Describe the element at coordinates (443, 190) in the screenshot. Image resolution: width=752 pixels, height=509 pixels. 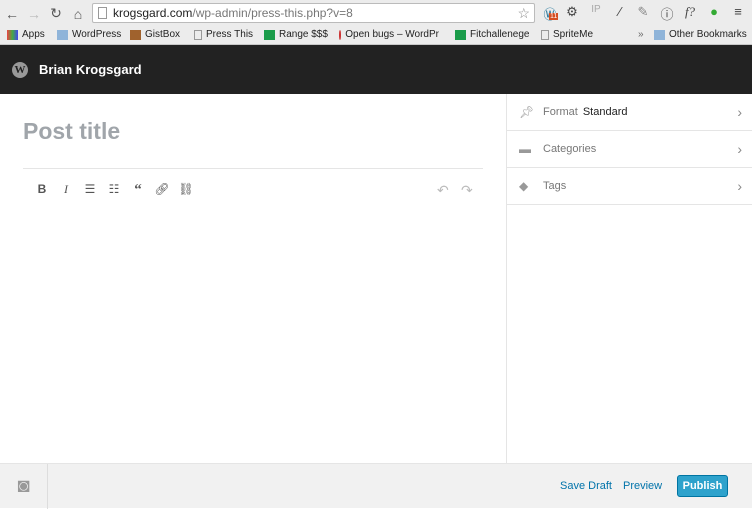
I see `undo-icon: ↶` at that location.